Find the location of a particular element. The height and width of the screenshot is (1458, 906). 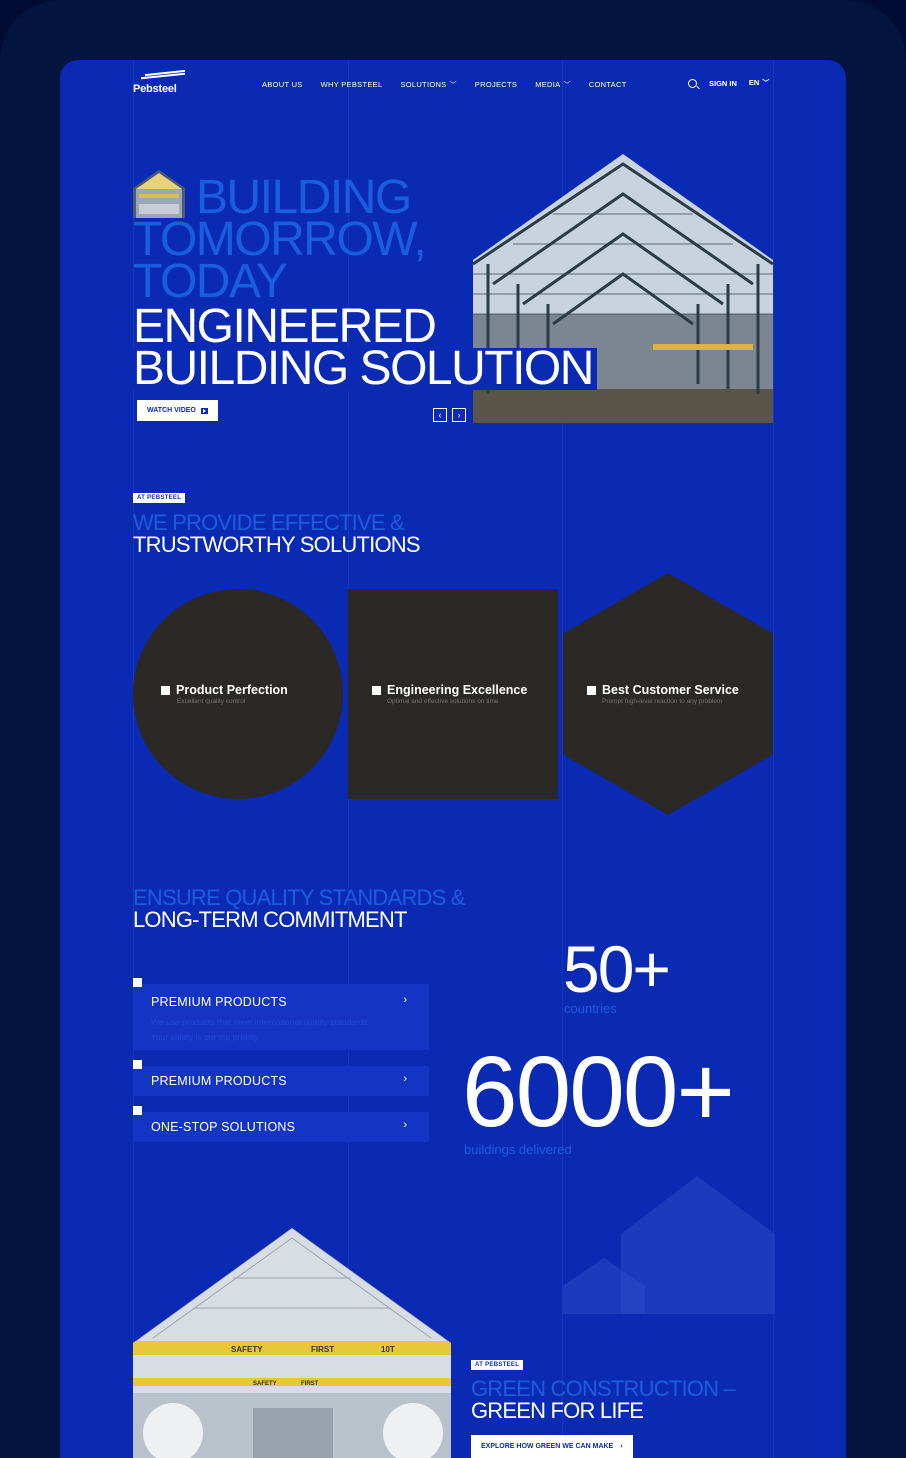

nav-label: ABOUT US is located at coordinates (282, 84).